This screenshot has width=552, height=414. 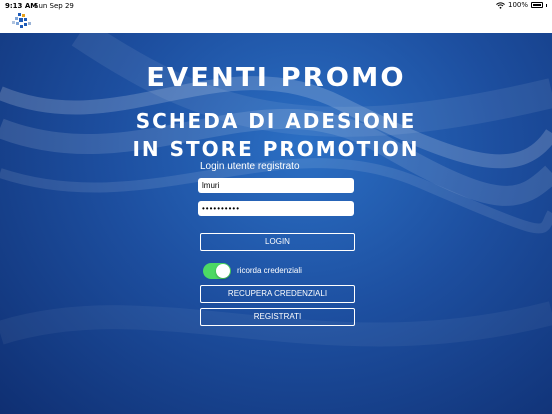 I want to click on username-input: lmuri, so click(x=276, y=185).